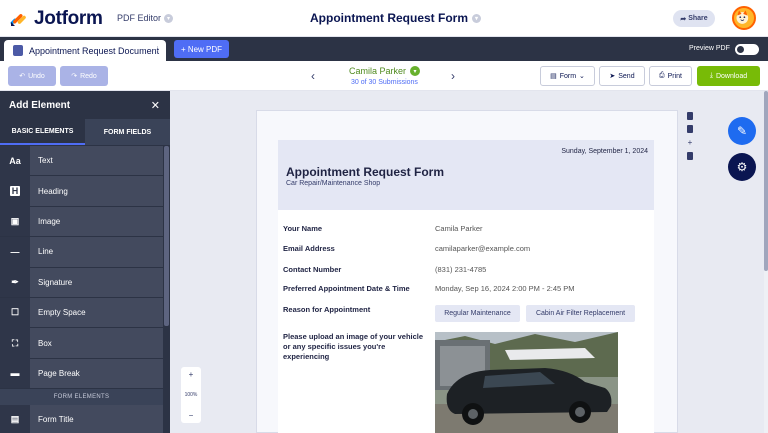 The width and height of the screenshot is (768, 433). I want to click on tab-form-fields: FORM FIELDS, so click(127, 132).